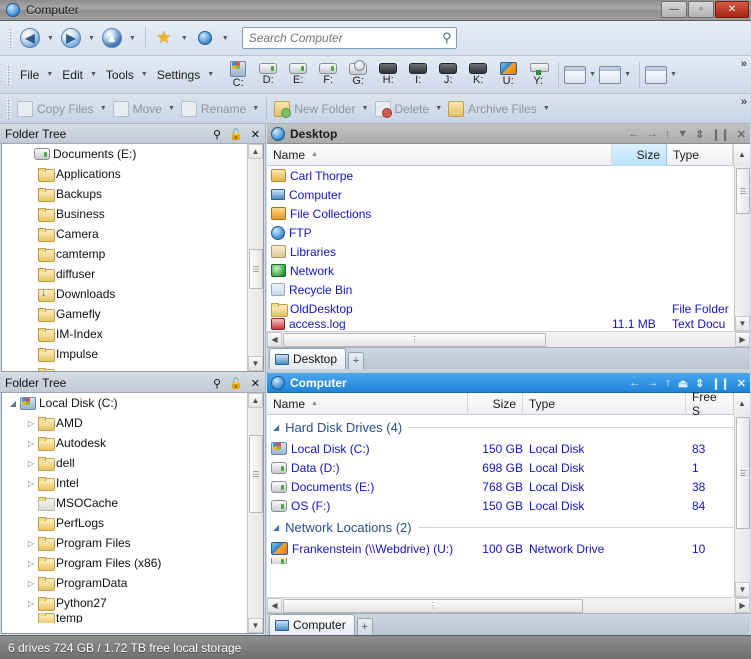 Image resolution: width=751 pixels, height=659 pixels. Describe the element at coordinates (137, 108) in the screenshot. I see `move-button: Move` at that location.